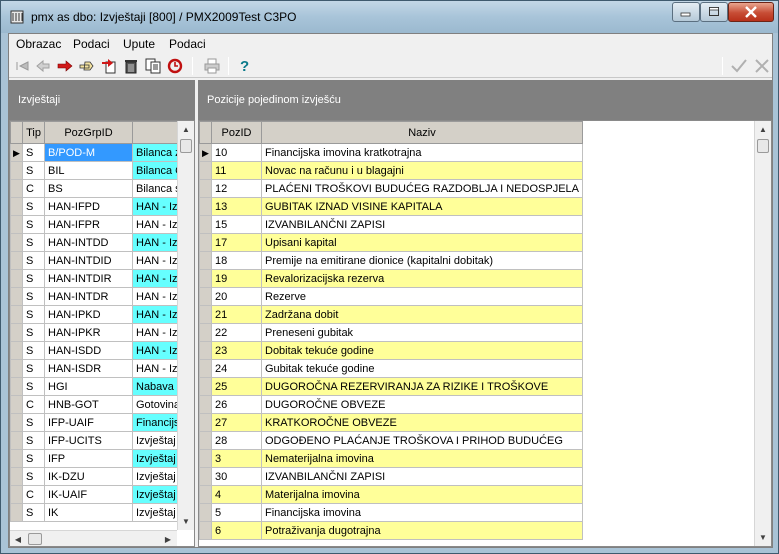  I want to click on cell-pozid: 26, so click(236, 404).